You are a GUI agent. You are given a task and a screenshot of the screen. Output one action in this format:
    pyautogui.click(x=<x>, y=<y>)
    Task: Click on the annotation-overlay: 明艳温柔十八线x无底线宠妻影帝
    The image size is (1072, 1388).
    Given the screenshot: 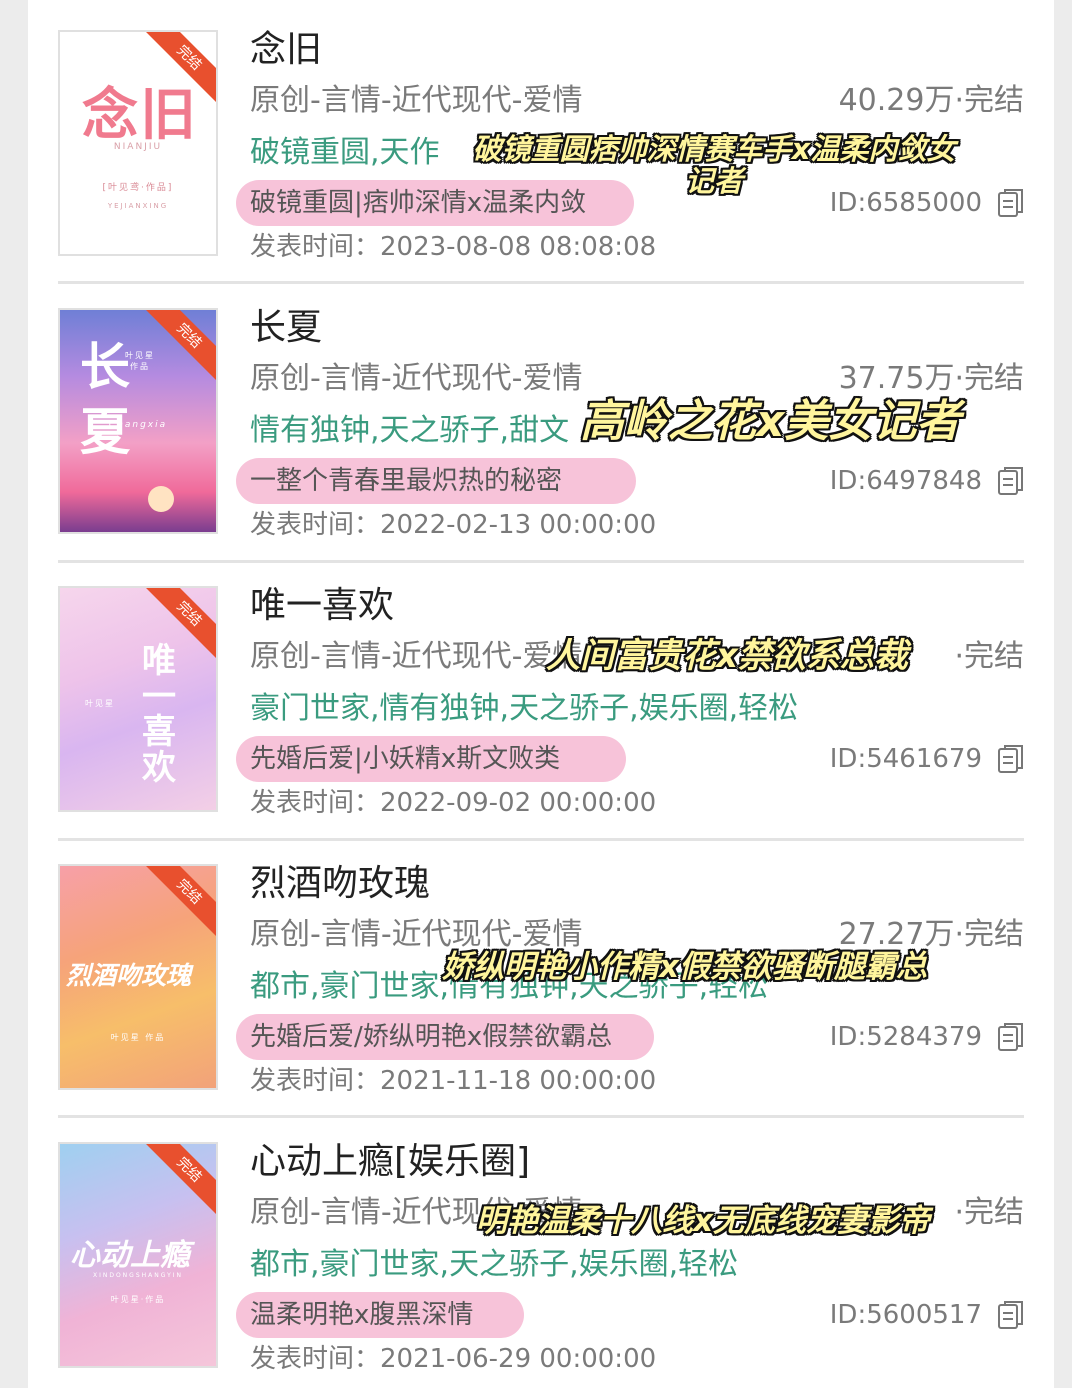 What is the action you would take?
    pyautogui.click(x=703, y=1221)
    